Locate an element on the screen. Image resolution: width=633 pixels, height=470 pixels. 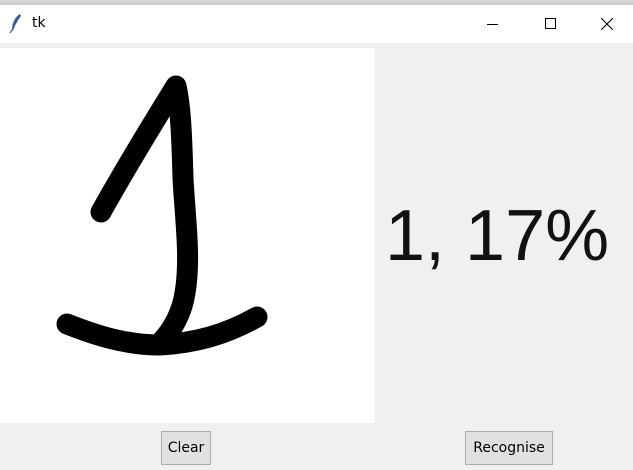
maximize-icon is located at coordinates (550, 23).